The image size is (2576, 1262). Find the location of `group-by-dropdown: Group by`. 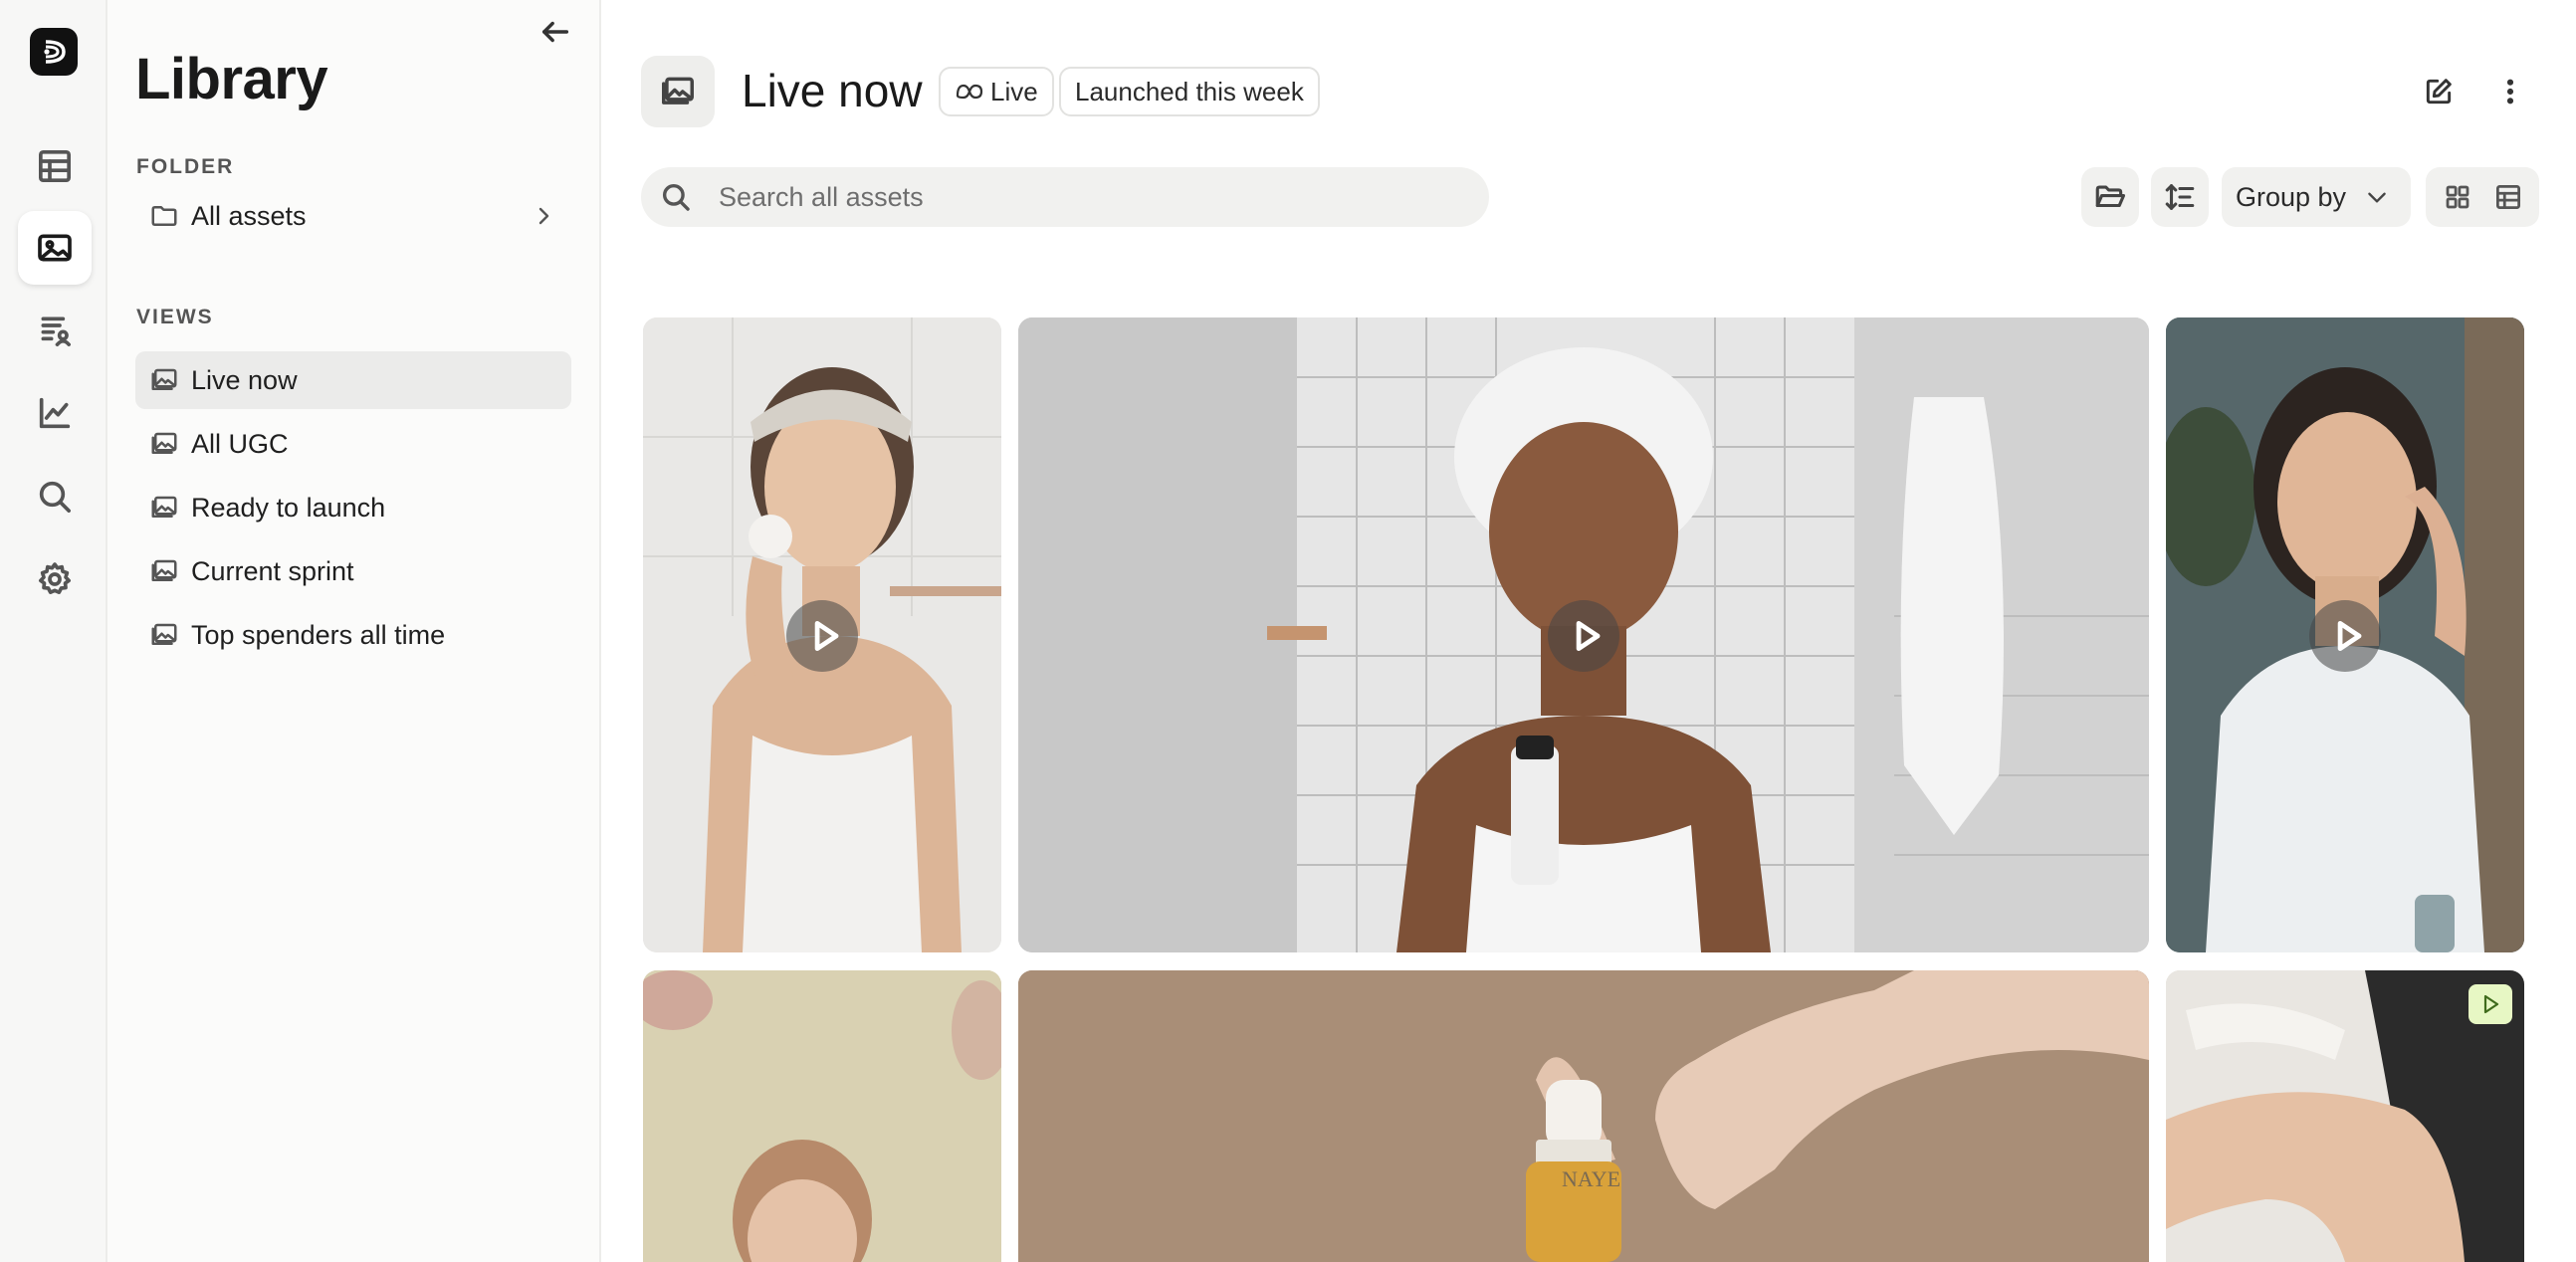

group-by-dropdown: Group by is located at coordinates (2316, 197).